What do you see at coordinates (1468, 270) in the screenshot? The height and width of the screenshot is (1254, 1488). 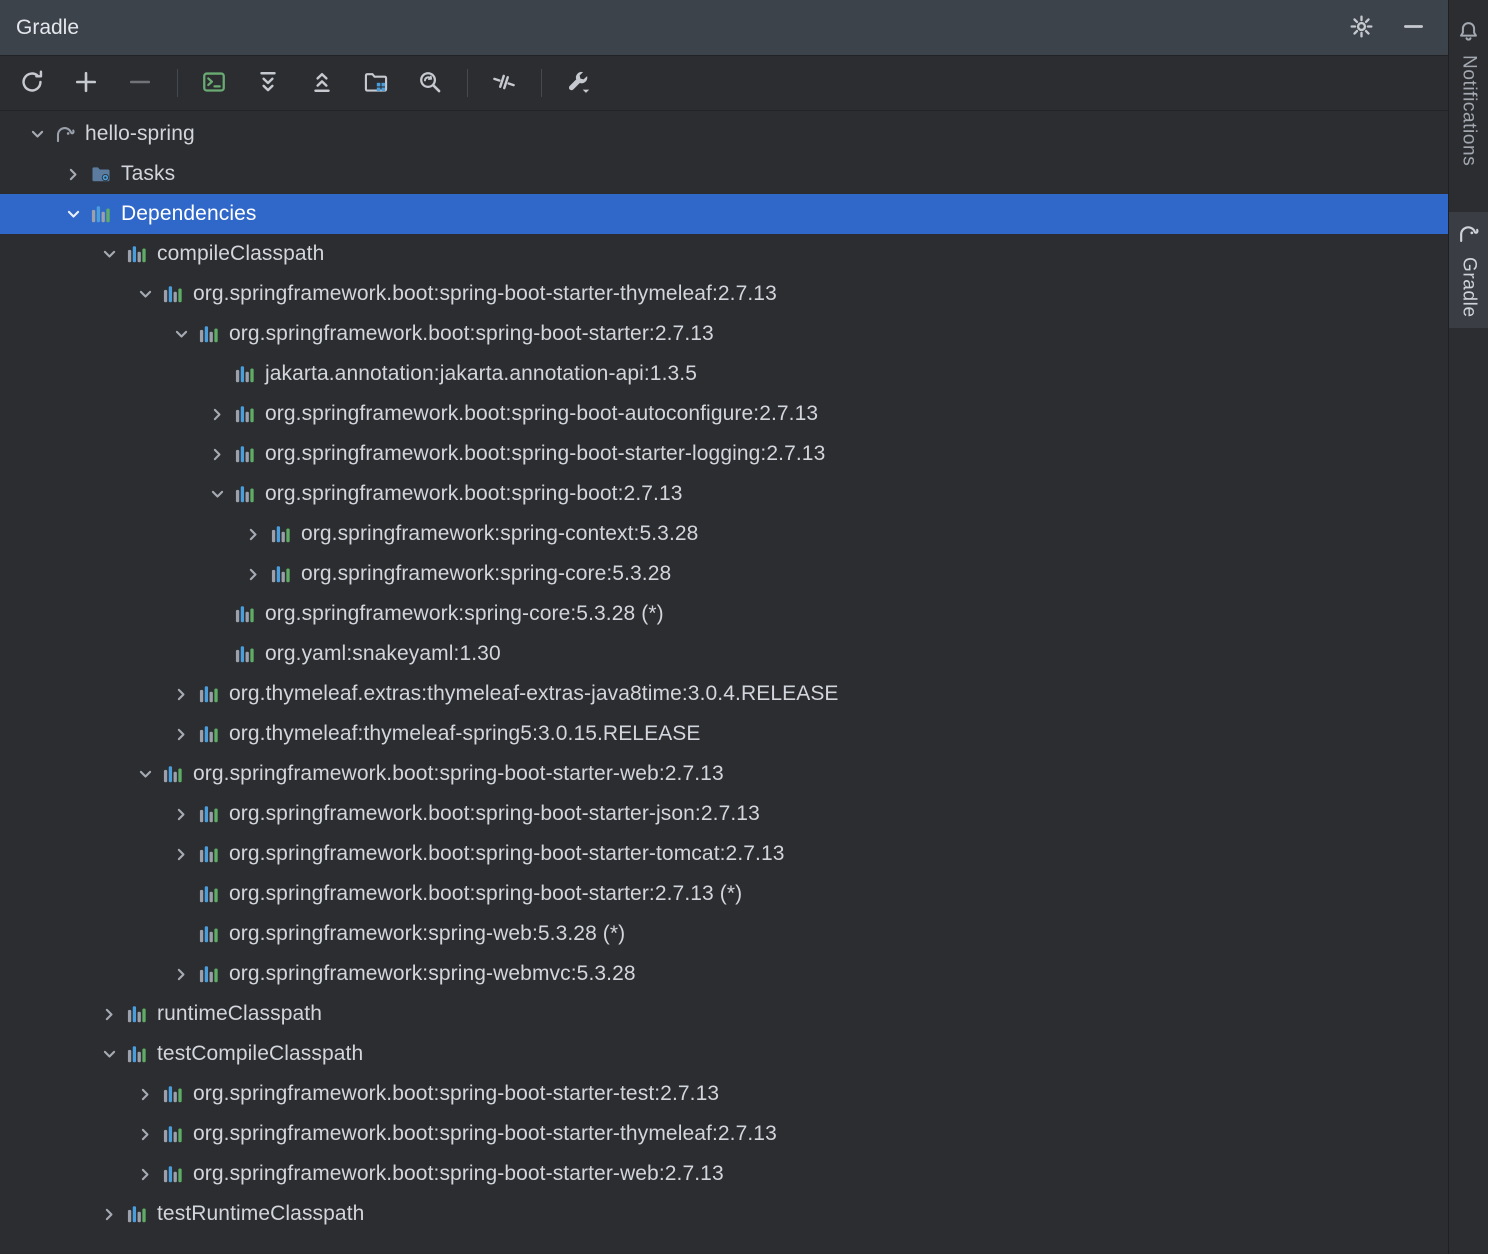 I see `stripe-tab-gradle: Gradle` at bounding box center [1468, 270].